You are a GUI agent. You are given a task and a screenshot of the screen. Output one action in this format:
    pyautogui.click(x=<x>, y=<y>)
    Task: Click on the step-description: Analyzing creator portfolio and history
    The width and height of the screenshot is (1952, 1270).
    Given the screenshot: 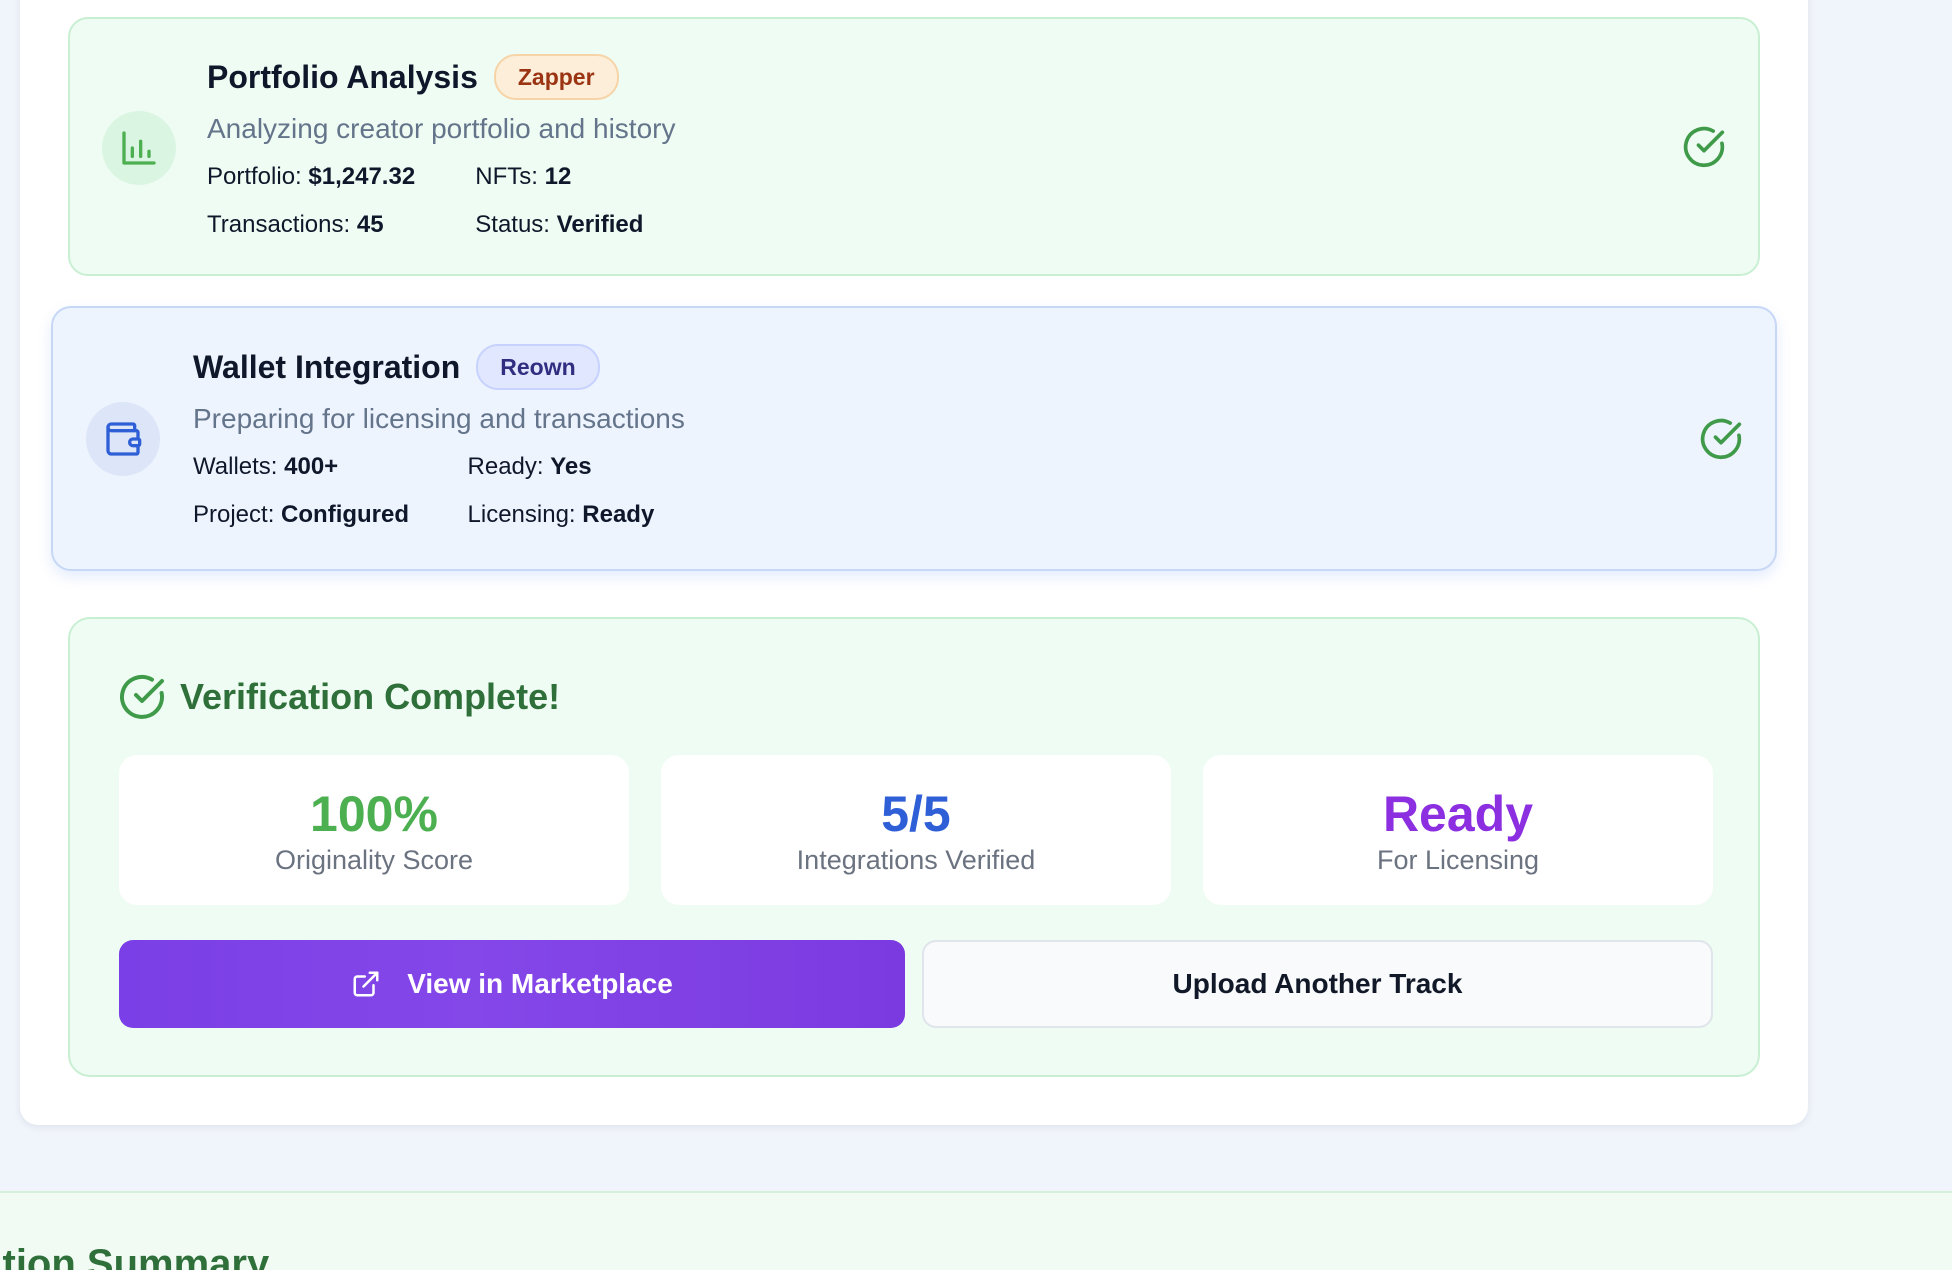 What is the action you would take?
    pyautogui.click(x=441, y=128)
    